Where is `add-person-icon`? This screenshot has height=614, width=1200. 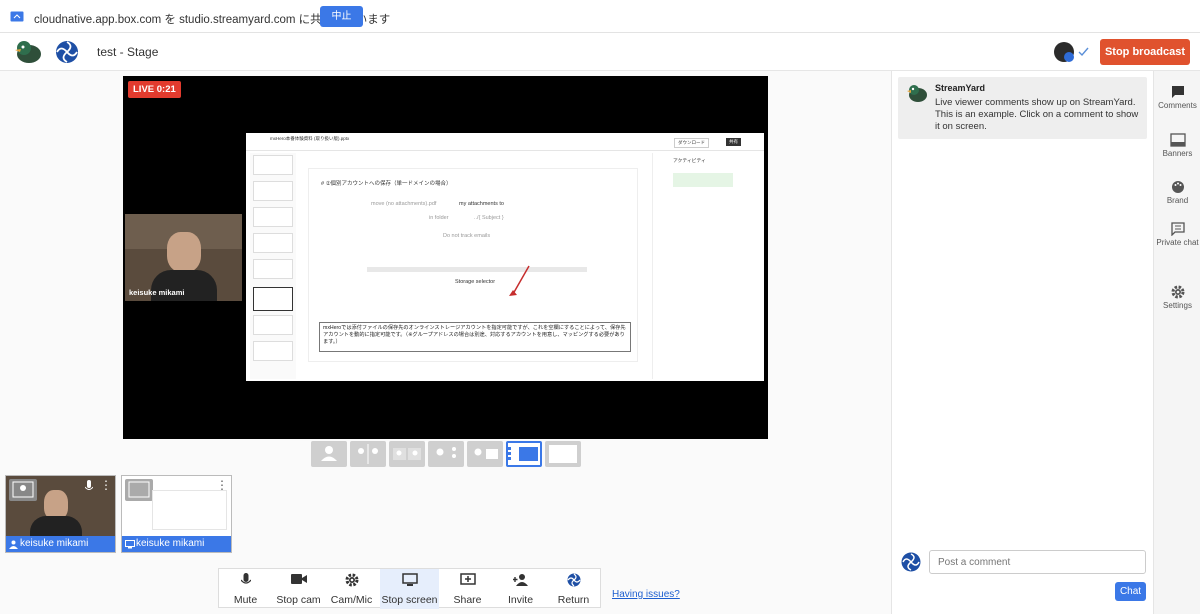 add-person-icon is located at coordinates (520, 580).